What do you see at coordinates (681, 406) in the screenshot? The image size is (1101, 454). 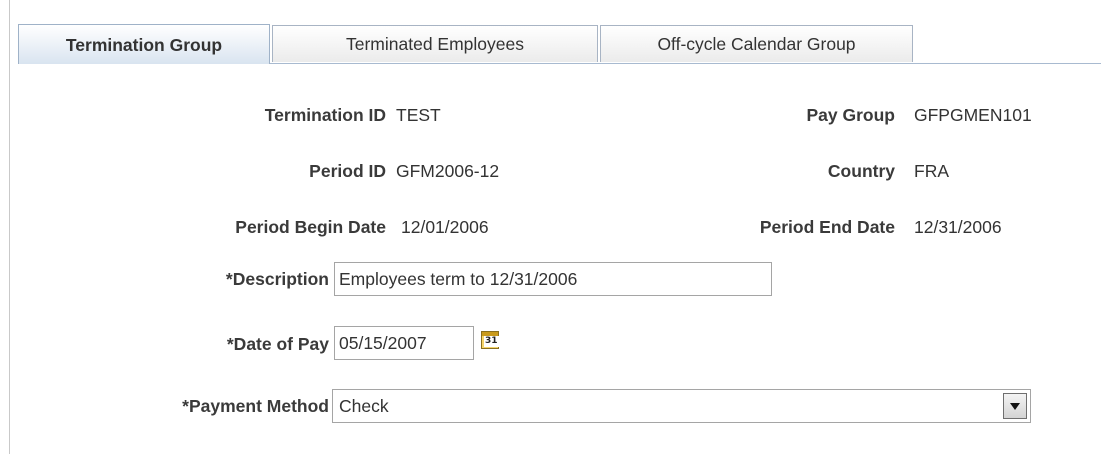 I see `payment-method-select: Check` at bounding box center [681, 406].